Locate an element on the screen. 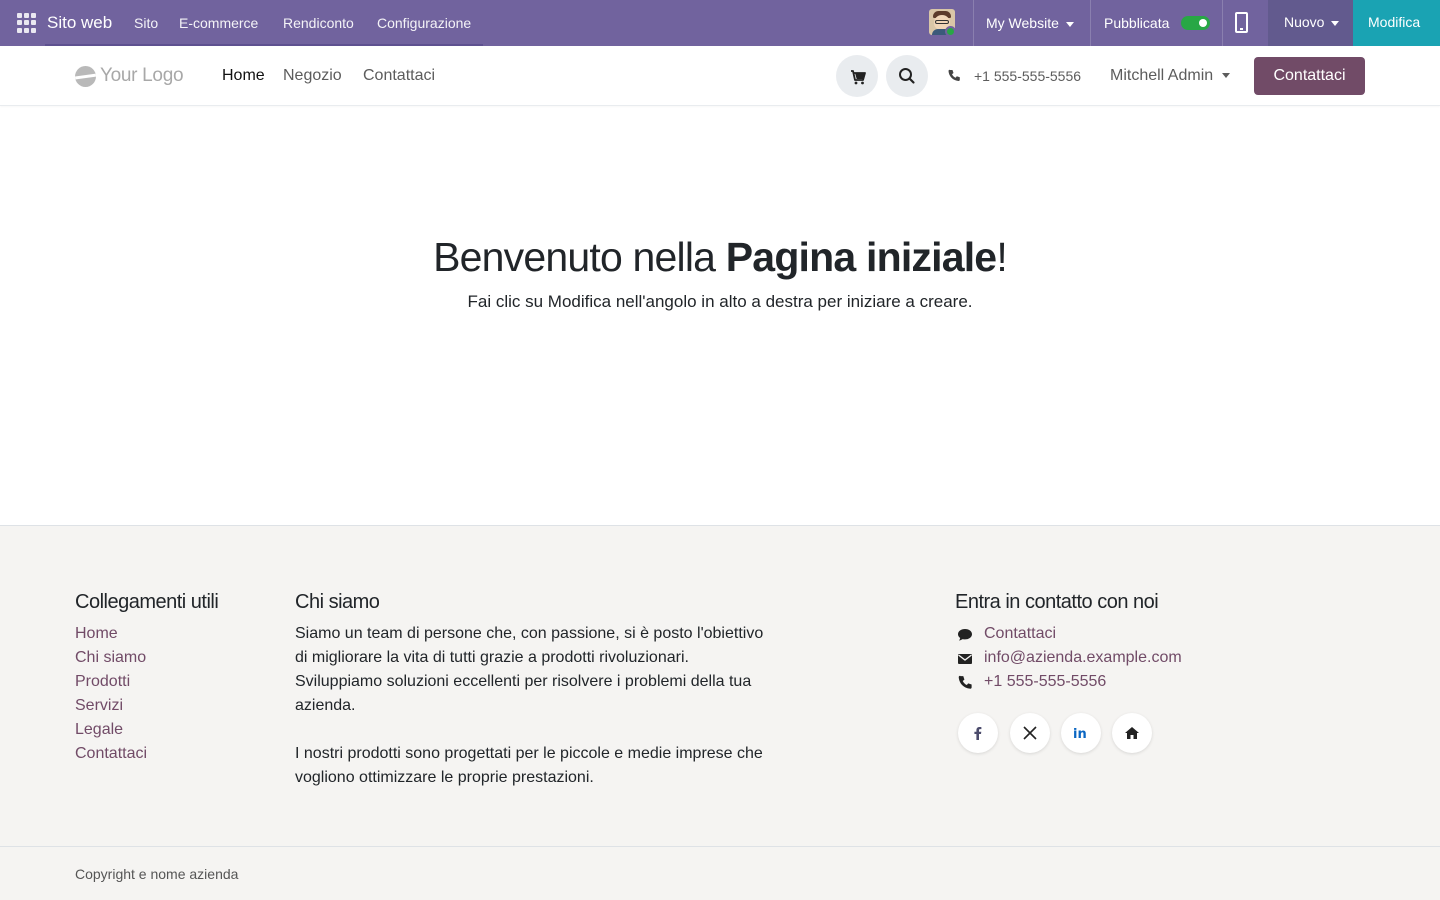 The height and width of the screenshot is (900, 1440). footer-link-services: Servizi is located at coordinates (99, 706).